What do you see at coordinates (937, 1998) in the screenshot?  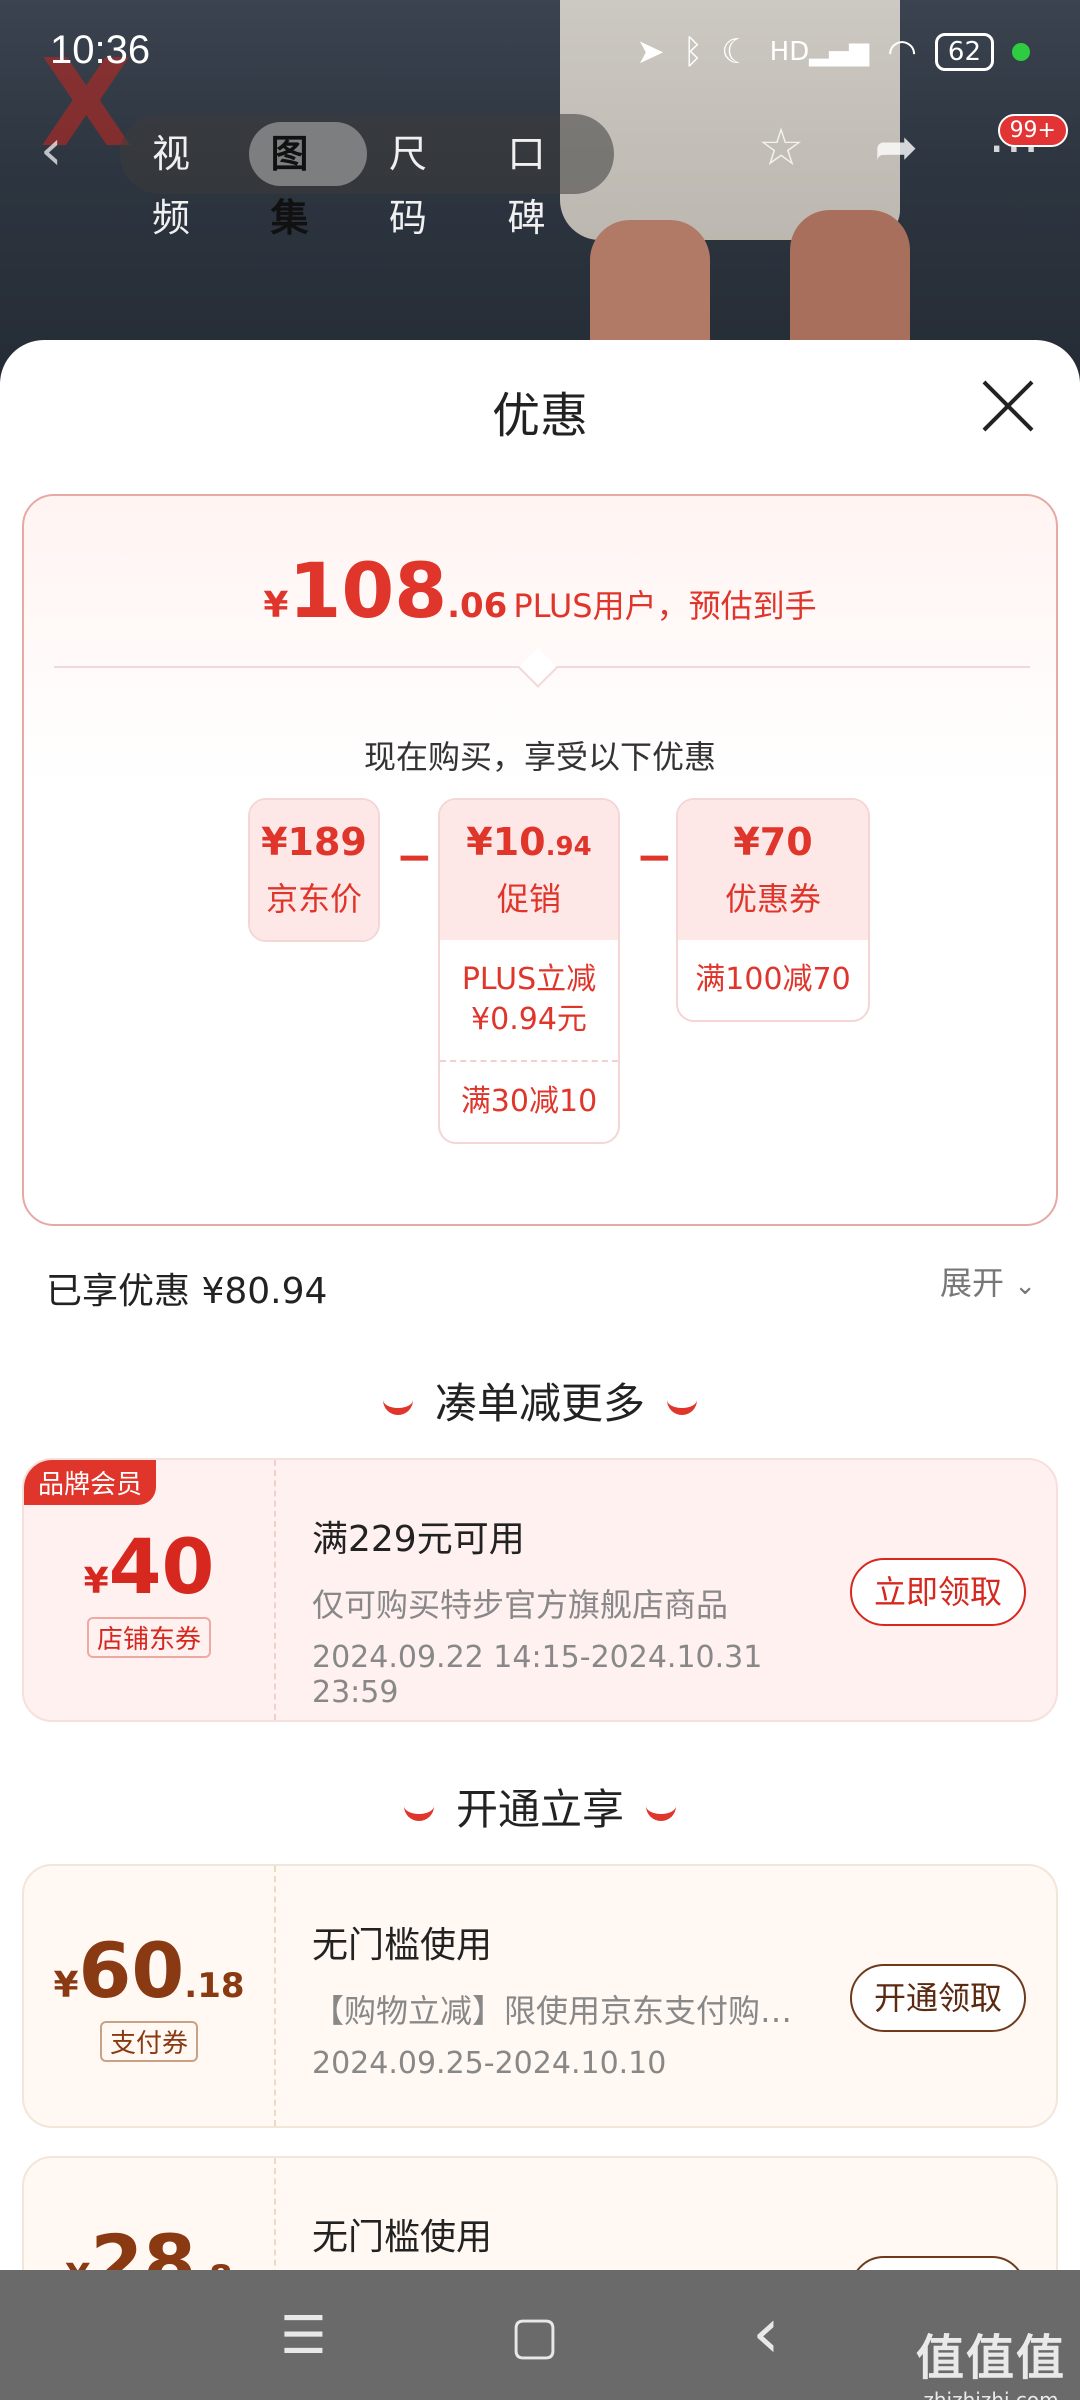 I see `open-claim-button: 开通领取` at bounding box center [937, 1998].